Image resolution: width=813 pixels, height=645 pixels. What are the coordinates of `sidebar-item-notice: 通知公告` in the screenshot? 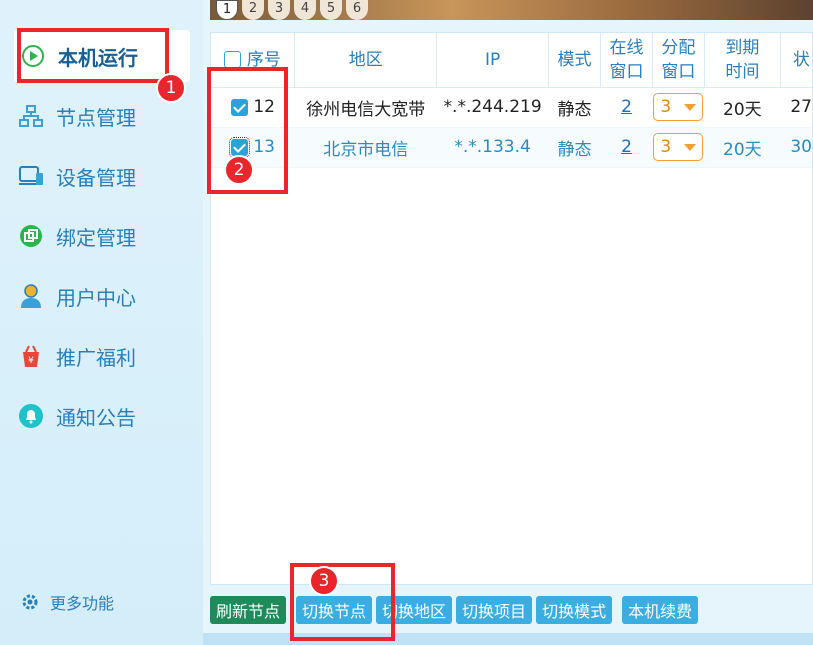 It's located at (77, 416).